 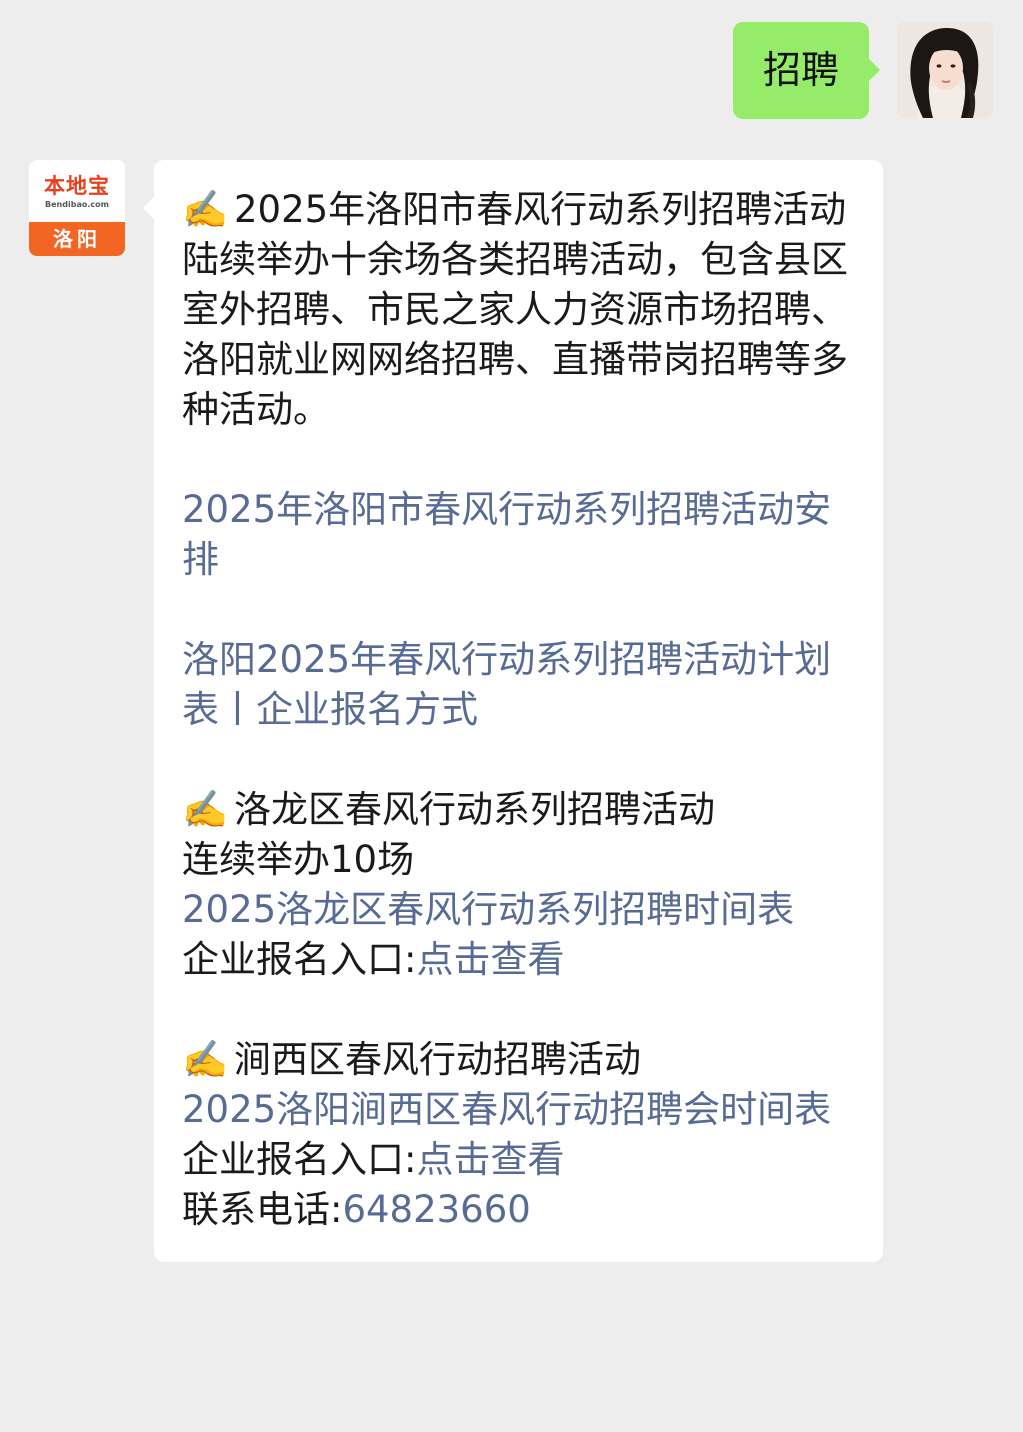 What do you see at coordinates (518, 535) in the screenshot?
I see `link-activity-schedule: 2025年洛阳市春风行动系列招聘活动安排` at bounding box center [518, 535].